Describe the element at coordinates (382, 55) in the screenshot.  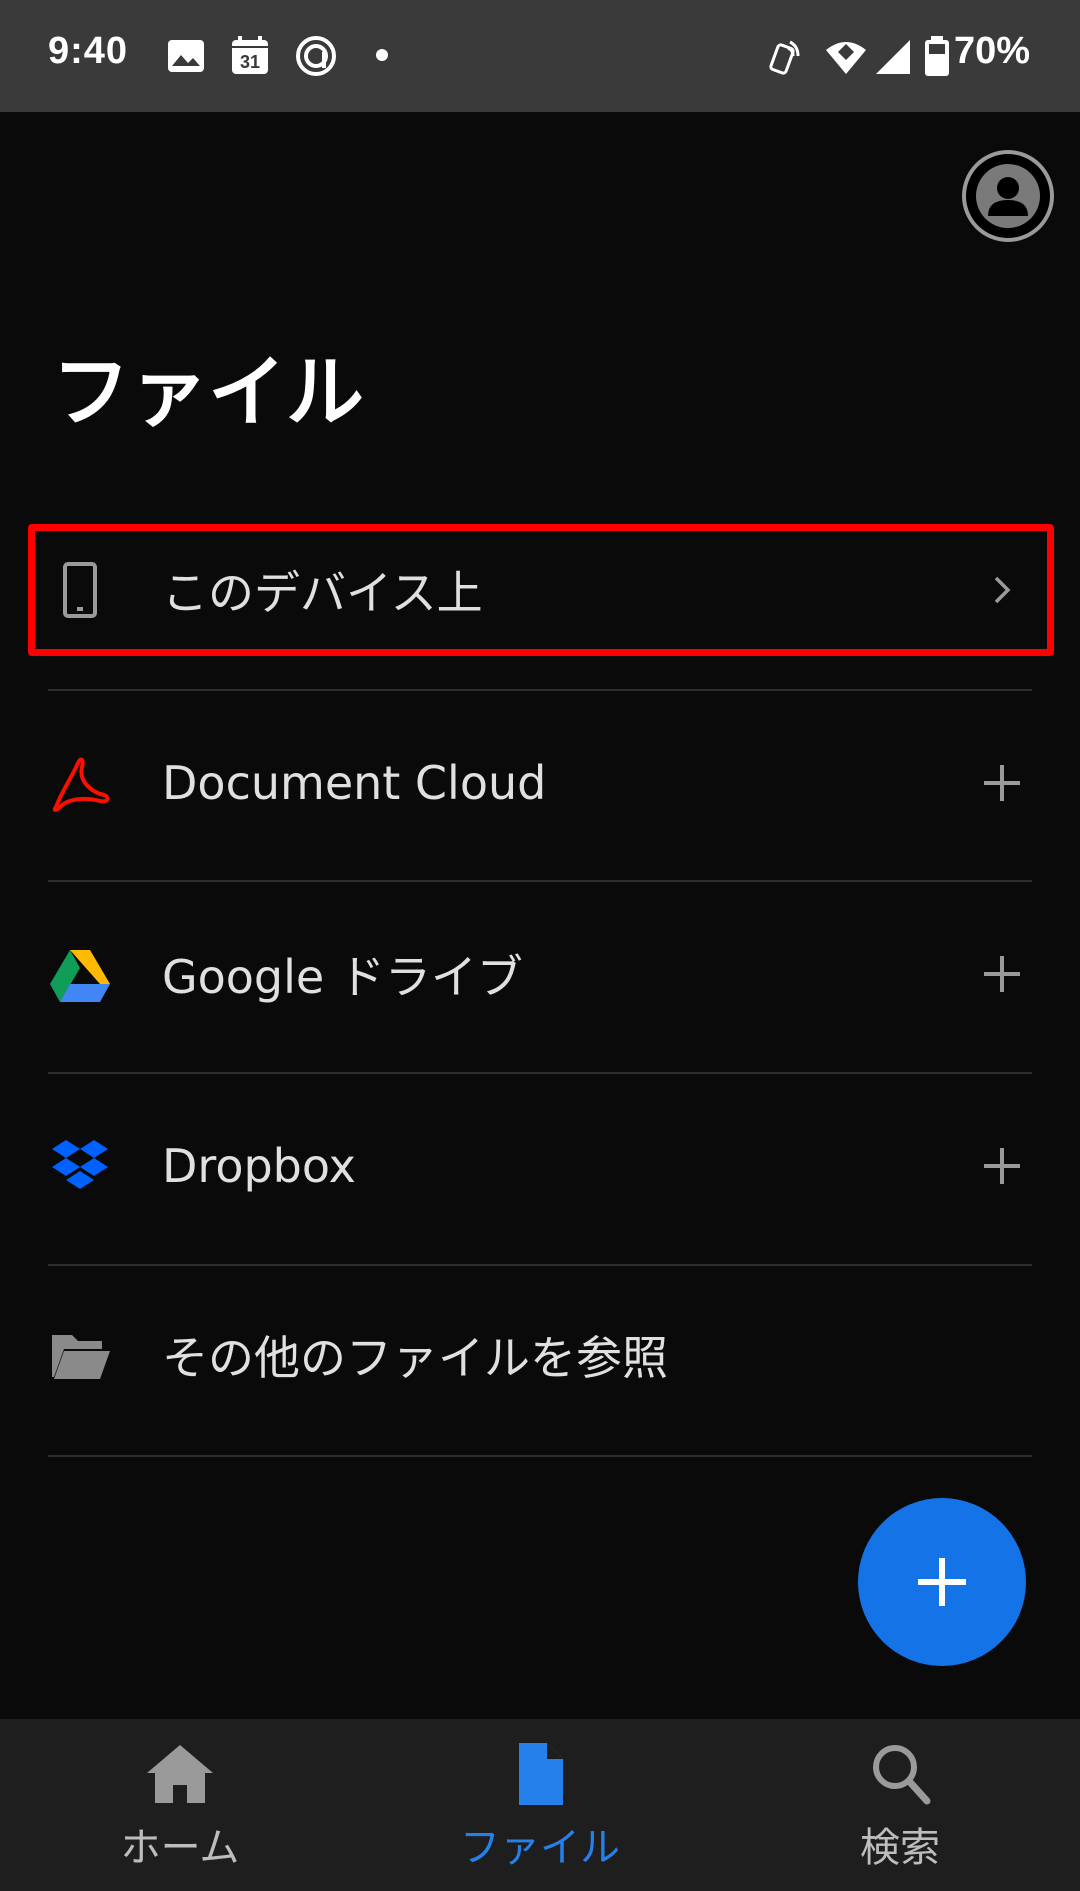
I see `notification-dot` at that location.